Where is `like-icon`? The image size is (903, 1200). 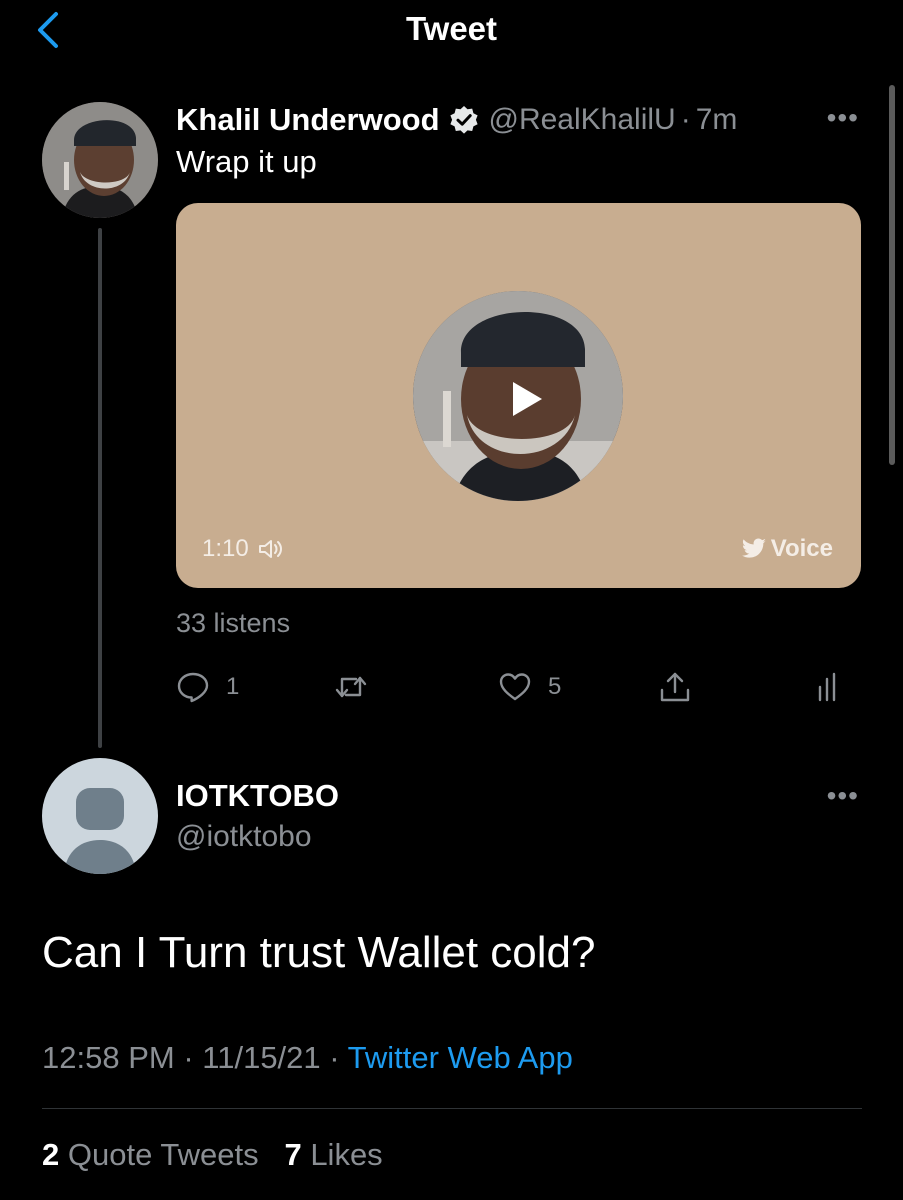
like-icon is located at coordinates (515, 687).